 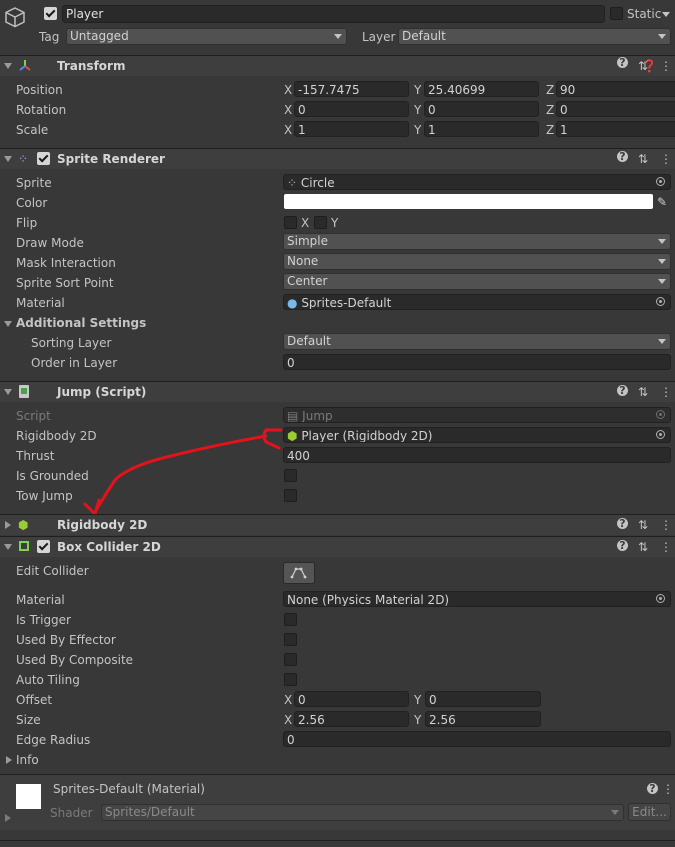 What do you see at coordinates (550, 110) in the screenshot?
I see `rotation-z-axis-label: Z` at bounding box center [550, 110].